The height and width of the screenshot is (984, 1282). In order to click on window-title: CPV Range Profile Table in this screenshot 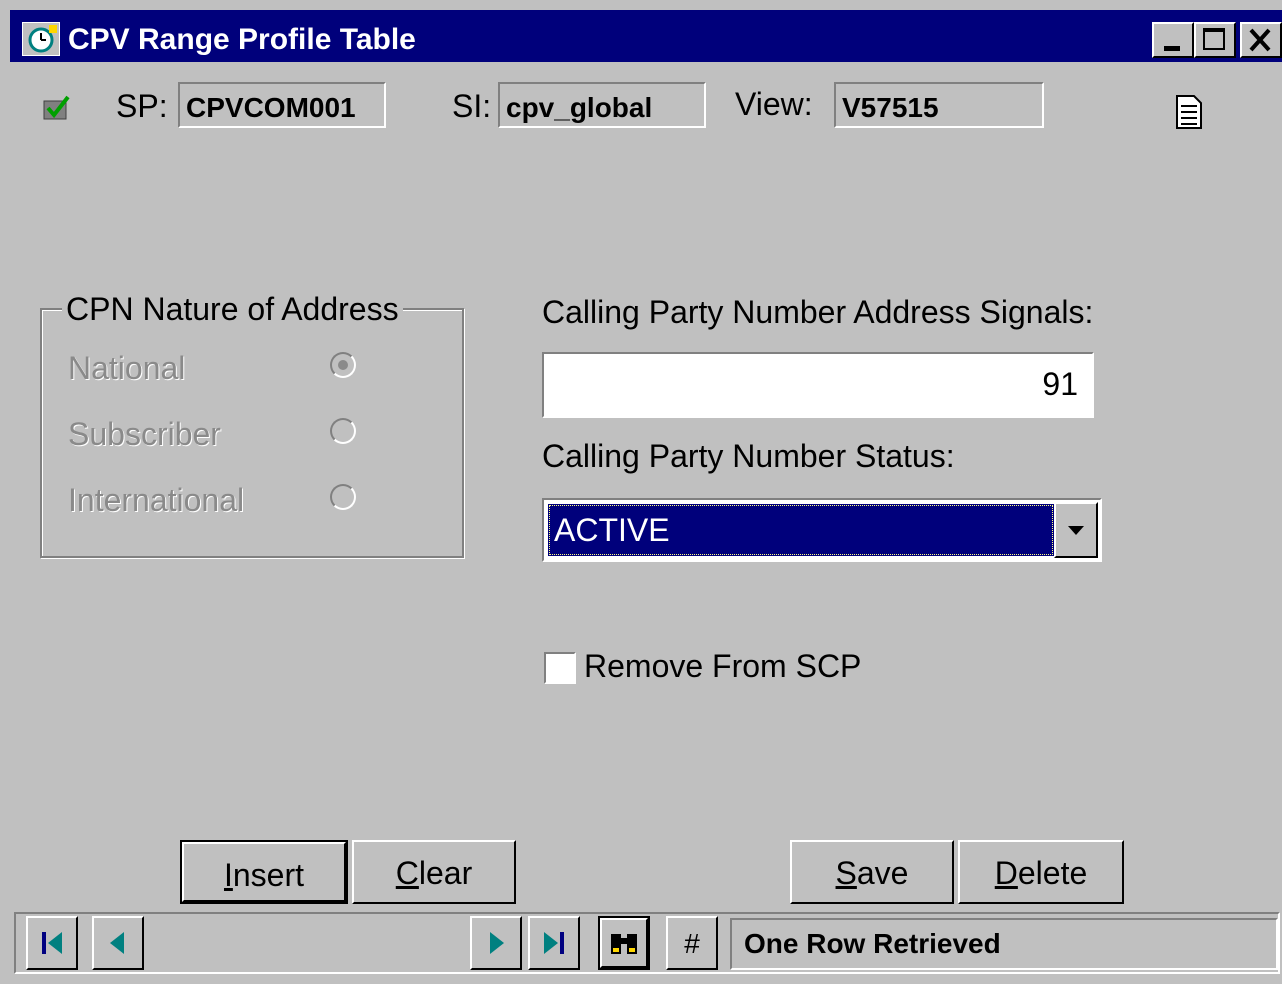, I will do `click(242, 39)`.